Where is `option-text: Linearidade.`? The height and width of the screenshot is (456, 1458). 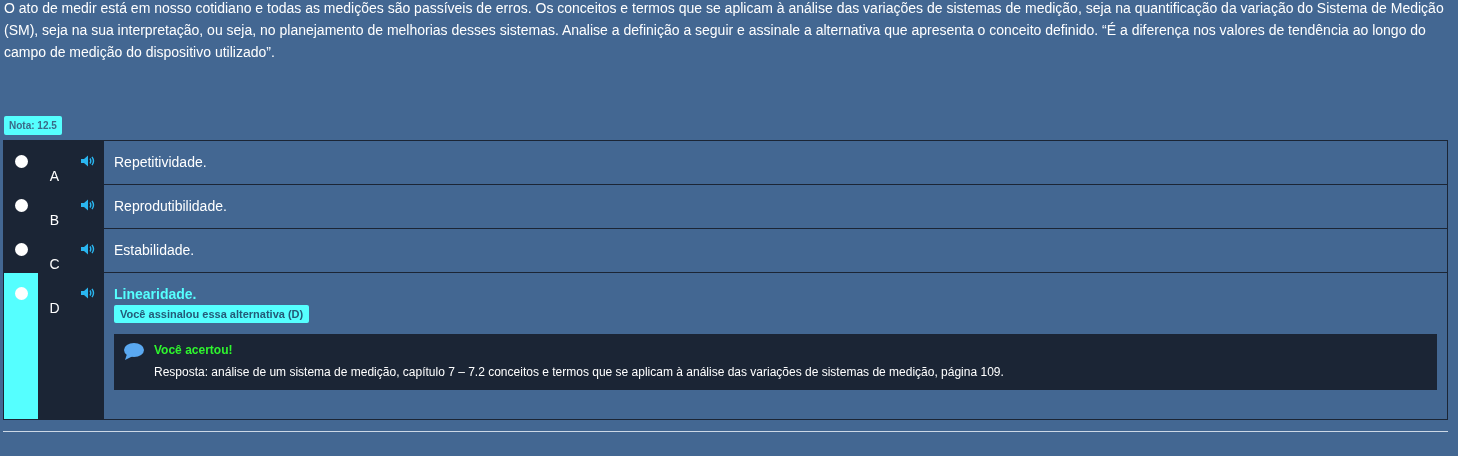
option-text: Linearidade. is located at coordinates (775, 294).